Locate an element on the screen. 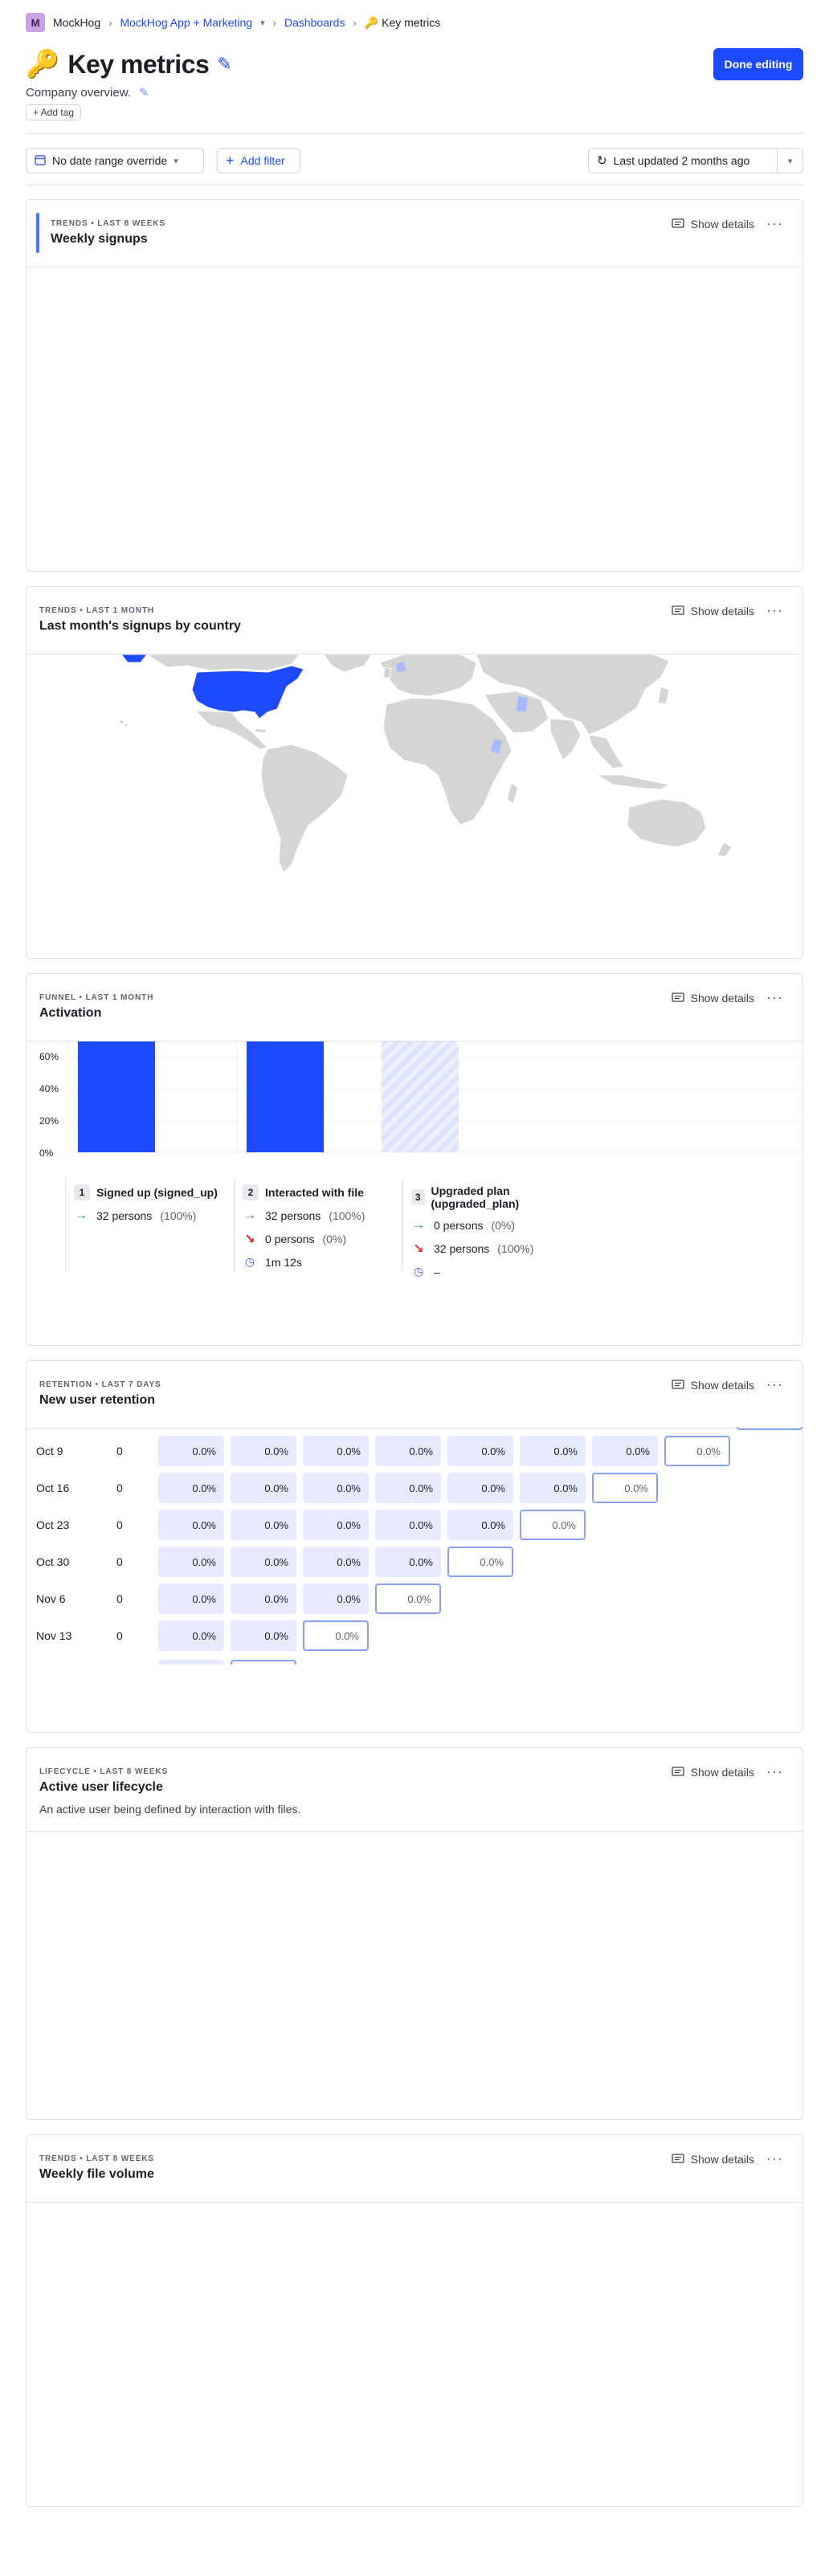  org-avatar: M is located at coordinates (35, 22).